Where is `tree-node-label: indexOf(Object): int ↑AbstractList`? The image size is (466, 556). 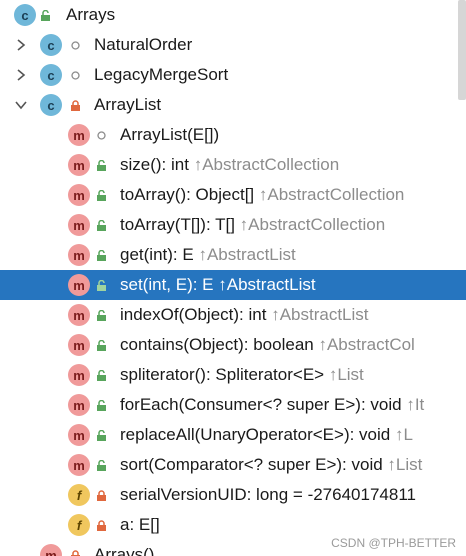
tree-node-label: indexOf(Object): int ↑AbstractList is located at coordinates (244, 314).